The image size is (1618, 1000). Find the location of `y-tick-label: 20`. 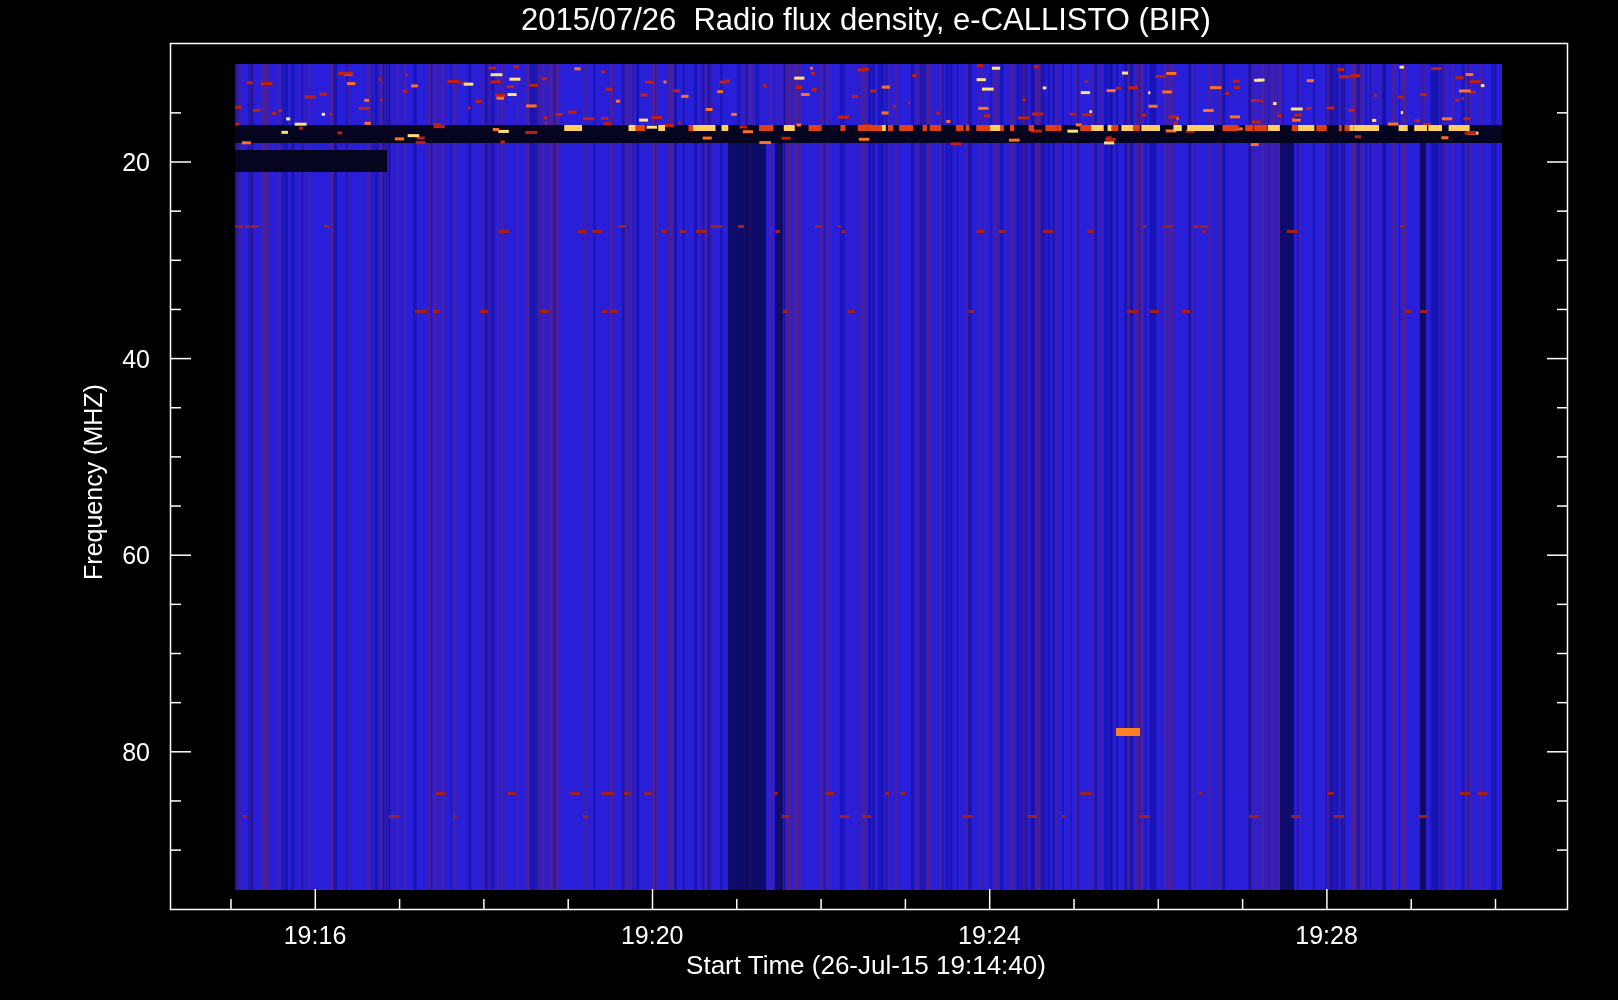

y-tick-label: 20 is located at coordinates (136, 162).